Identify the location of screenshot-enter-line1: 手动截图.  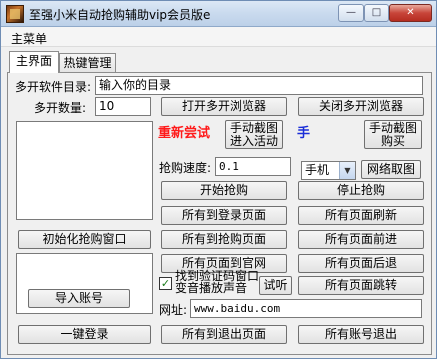
(253, 128).